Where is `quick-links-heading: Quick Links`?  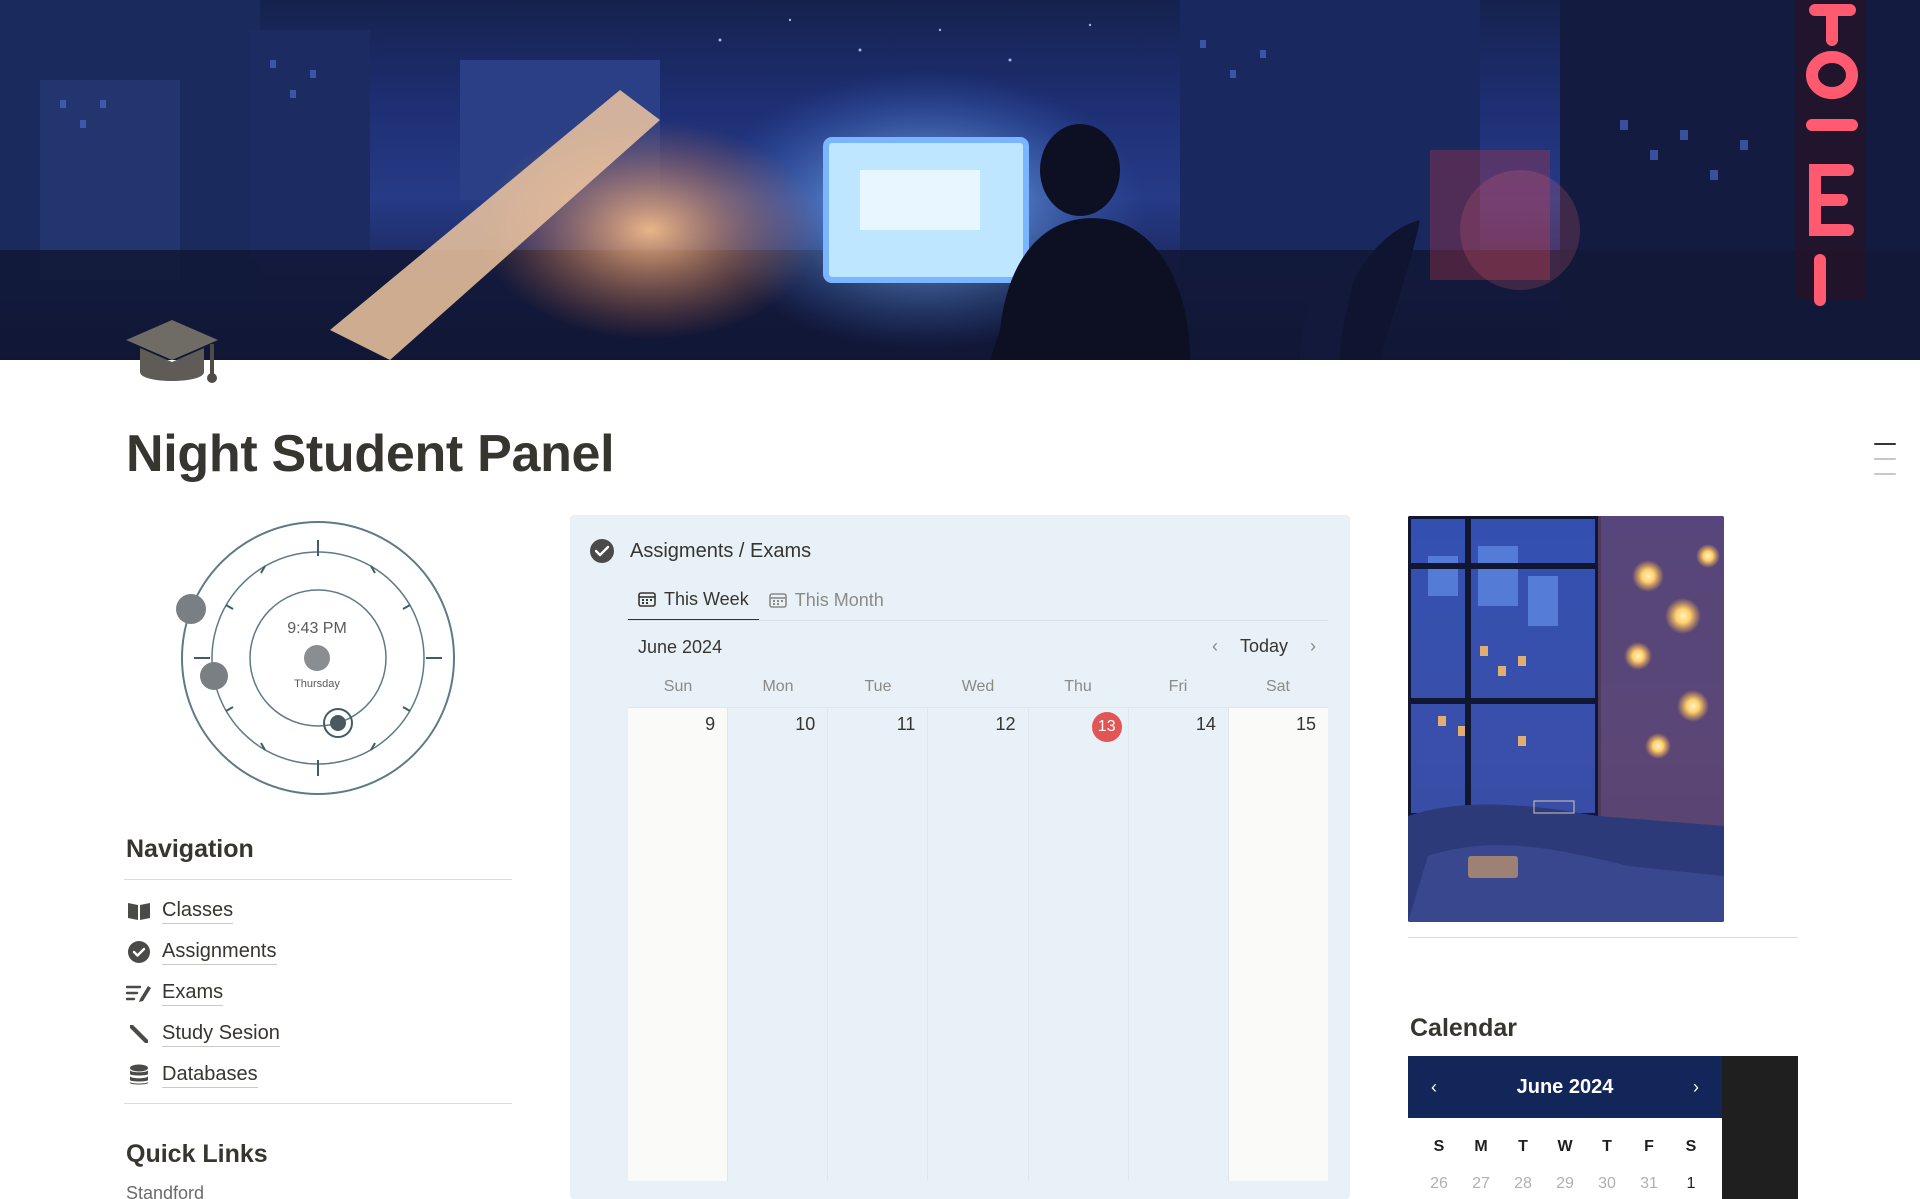 quick-links-heading: Quick Links is located at coordinates (197, 1154).